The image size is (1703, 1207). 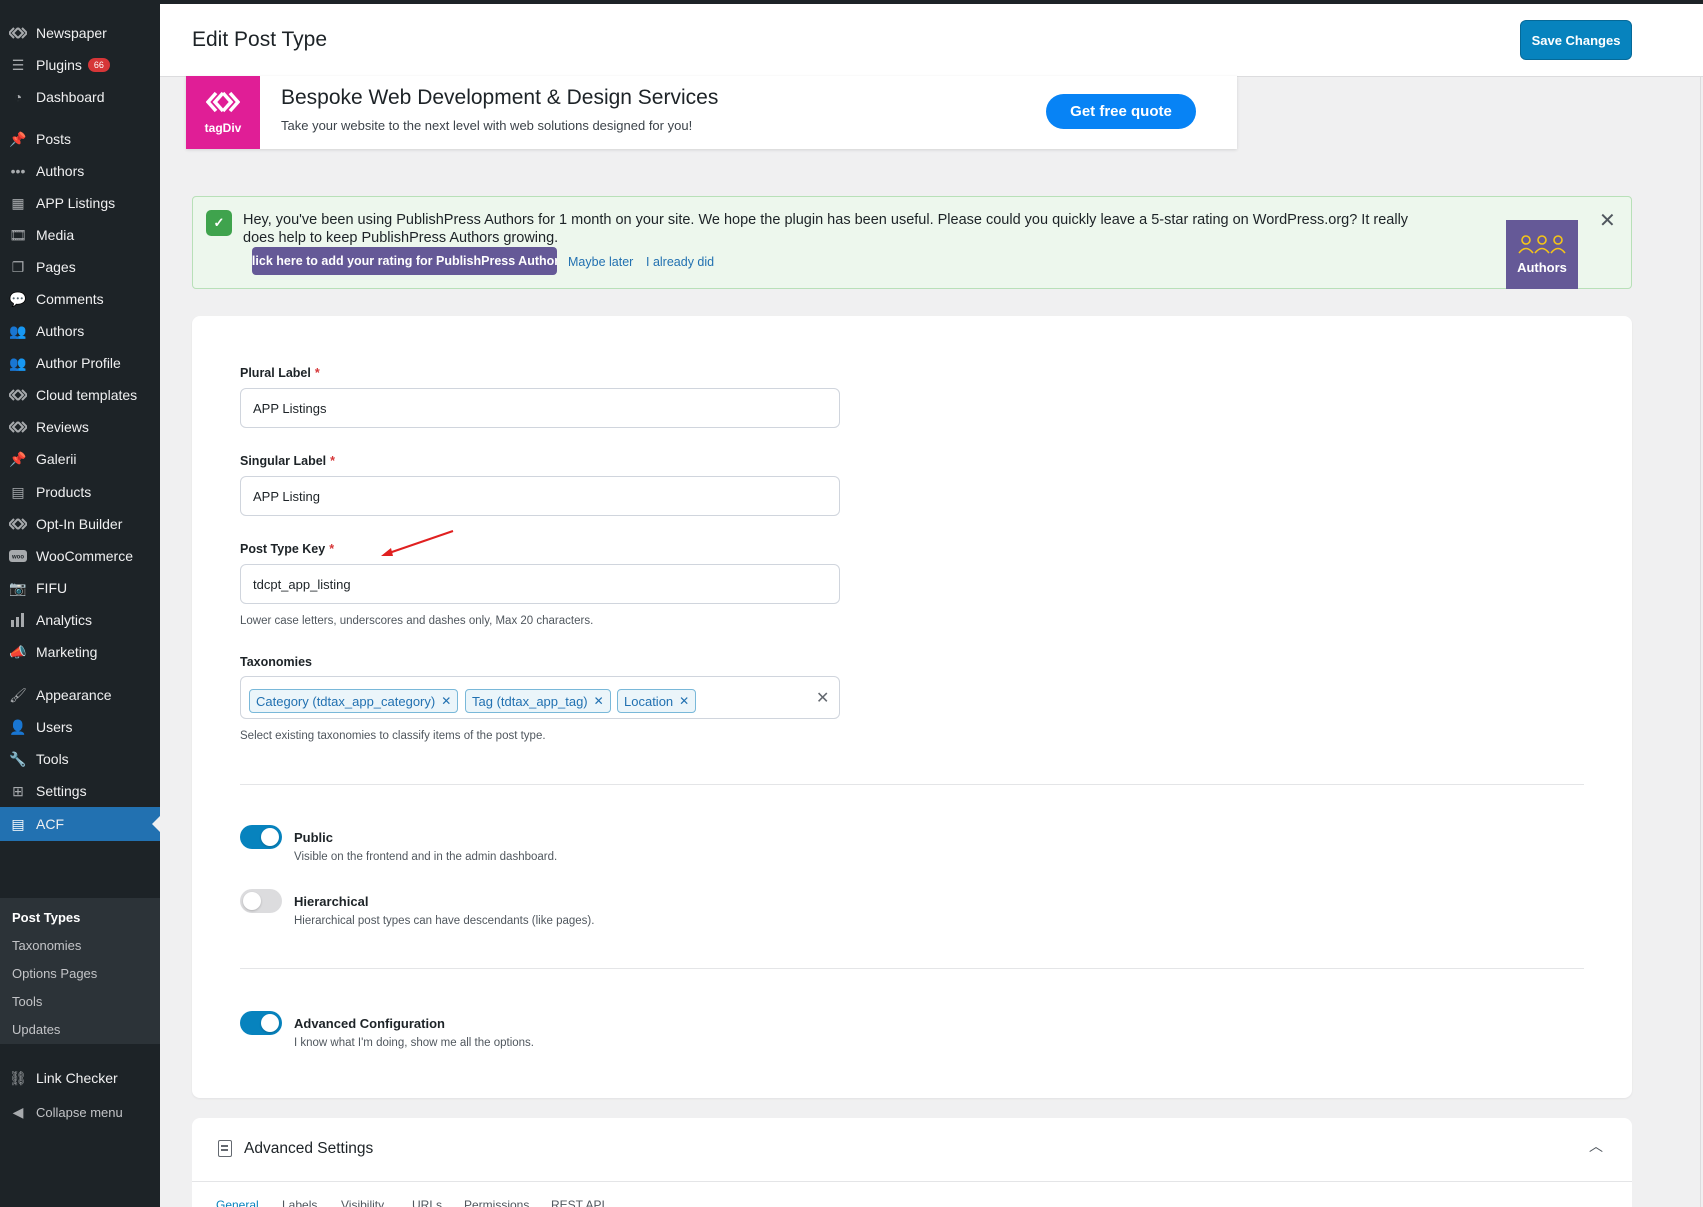 I want to click on required-asterisk: *, so click(x=332, y=549).